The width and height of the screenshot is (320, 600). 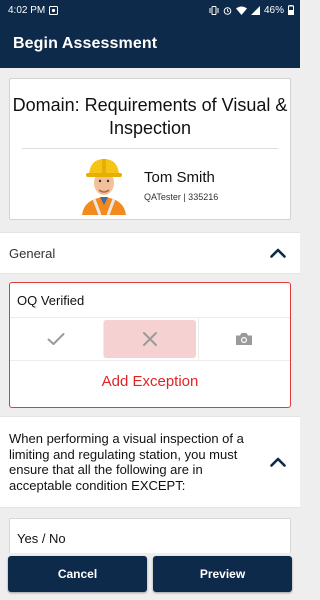 I want to click on add-exception-button: Add Exception, so click(x=150, y=375).